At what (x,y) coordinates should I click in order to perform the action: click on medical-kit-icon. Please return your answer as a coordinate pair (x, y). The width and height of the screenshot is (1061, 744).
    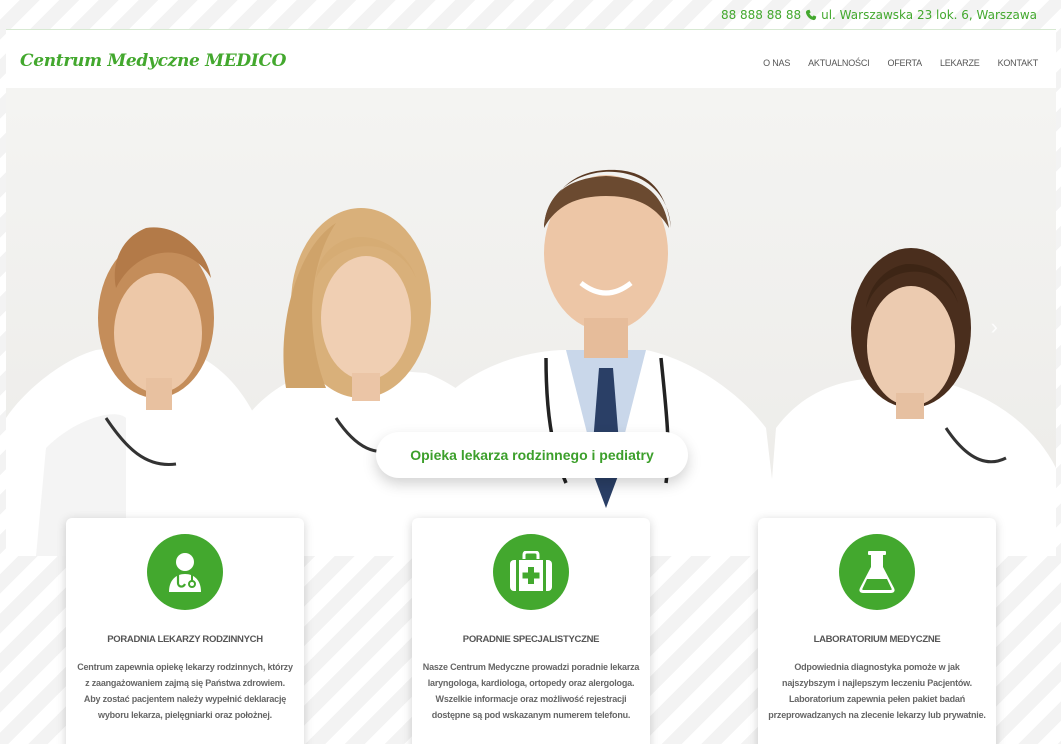
    Looking at the image, I should click on (531, 571).